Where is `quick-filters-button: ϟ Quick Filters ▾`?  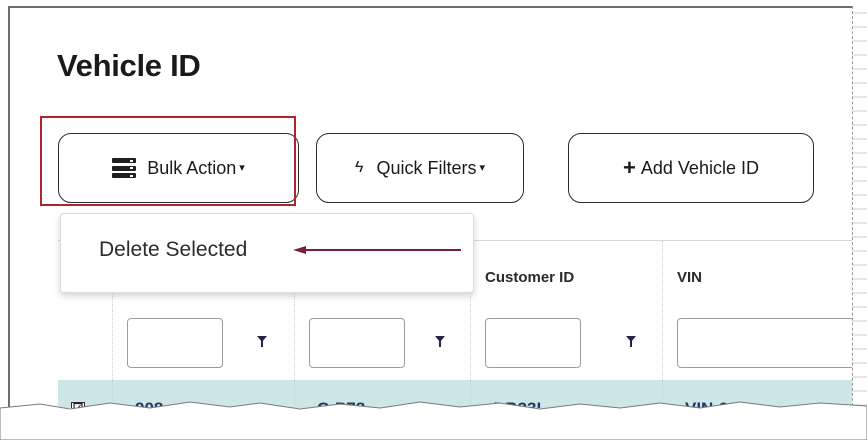 quick-filters-button: ϟ Quick Filters ▾ is located at coordinates (420, 168).